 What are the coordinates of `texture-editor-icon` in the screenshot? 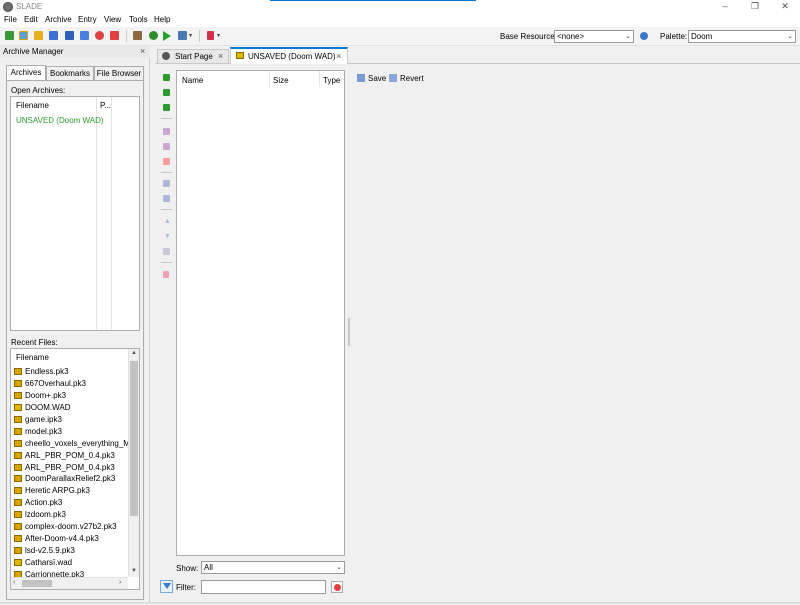 It's located at (137, 35).